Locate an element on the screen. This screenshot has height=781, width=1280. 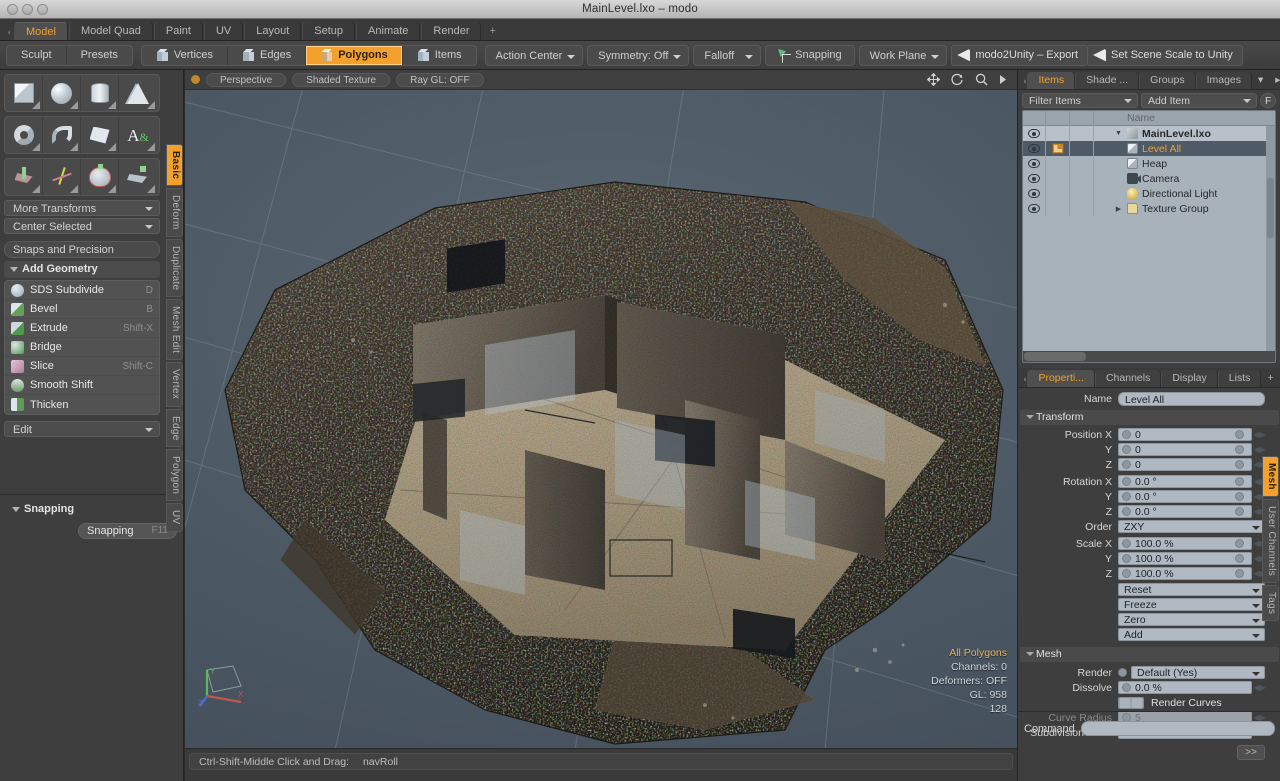
table-row: Camera is located at coordinates (1149, 178).